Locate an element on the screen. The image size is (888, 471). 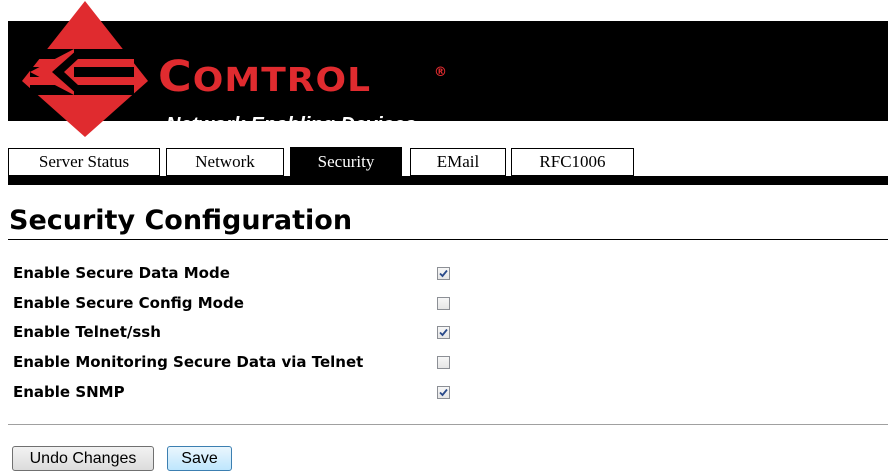
tab-email: EMail is located at coordinates (458, 162).